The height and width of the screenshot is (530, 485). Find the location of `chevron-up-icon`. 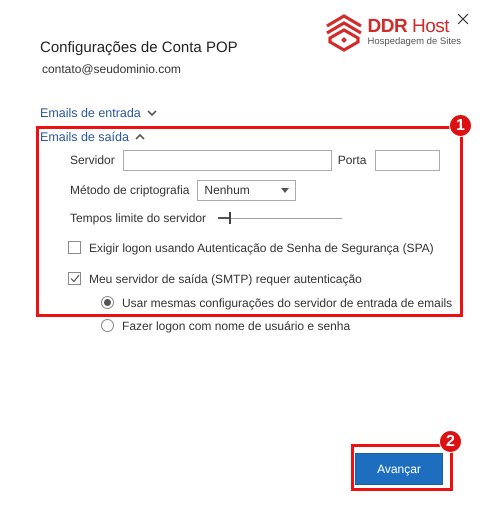

chevron-up-icon is located at coordinates (139, 136).